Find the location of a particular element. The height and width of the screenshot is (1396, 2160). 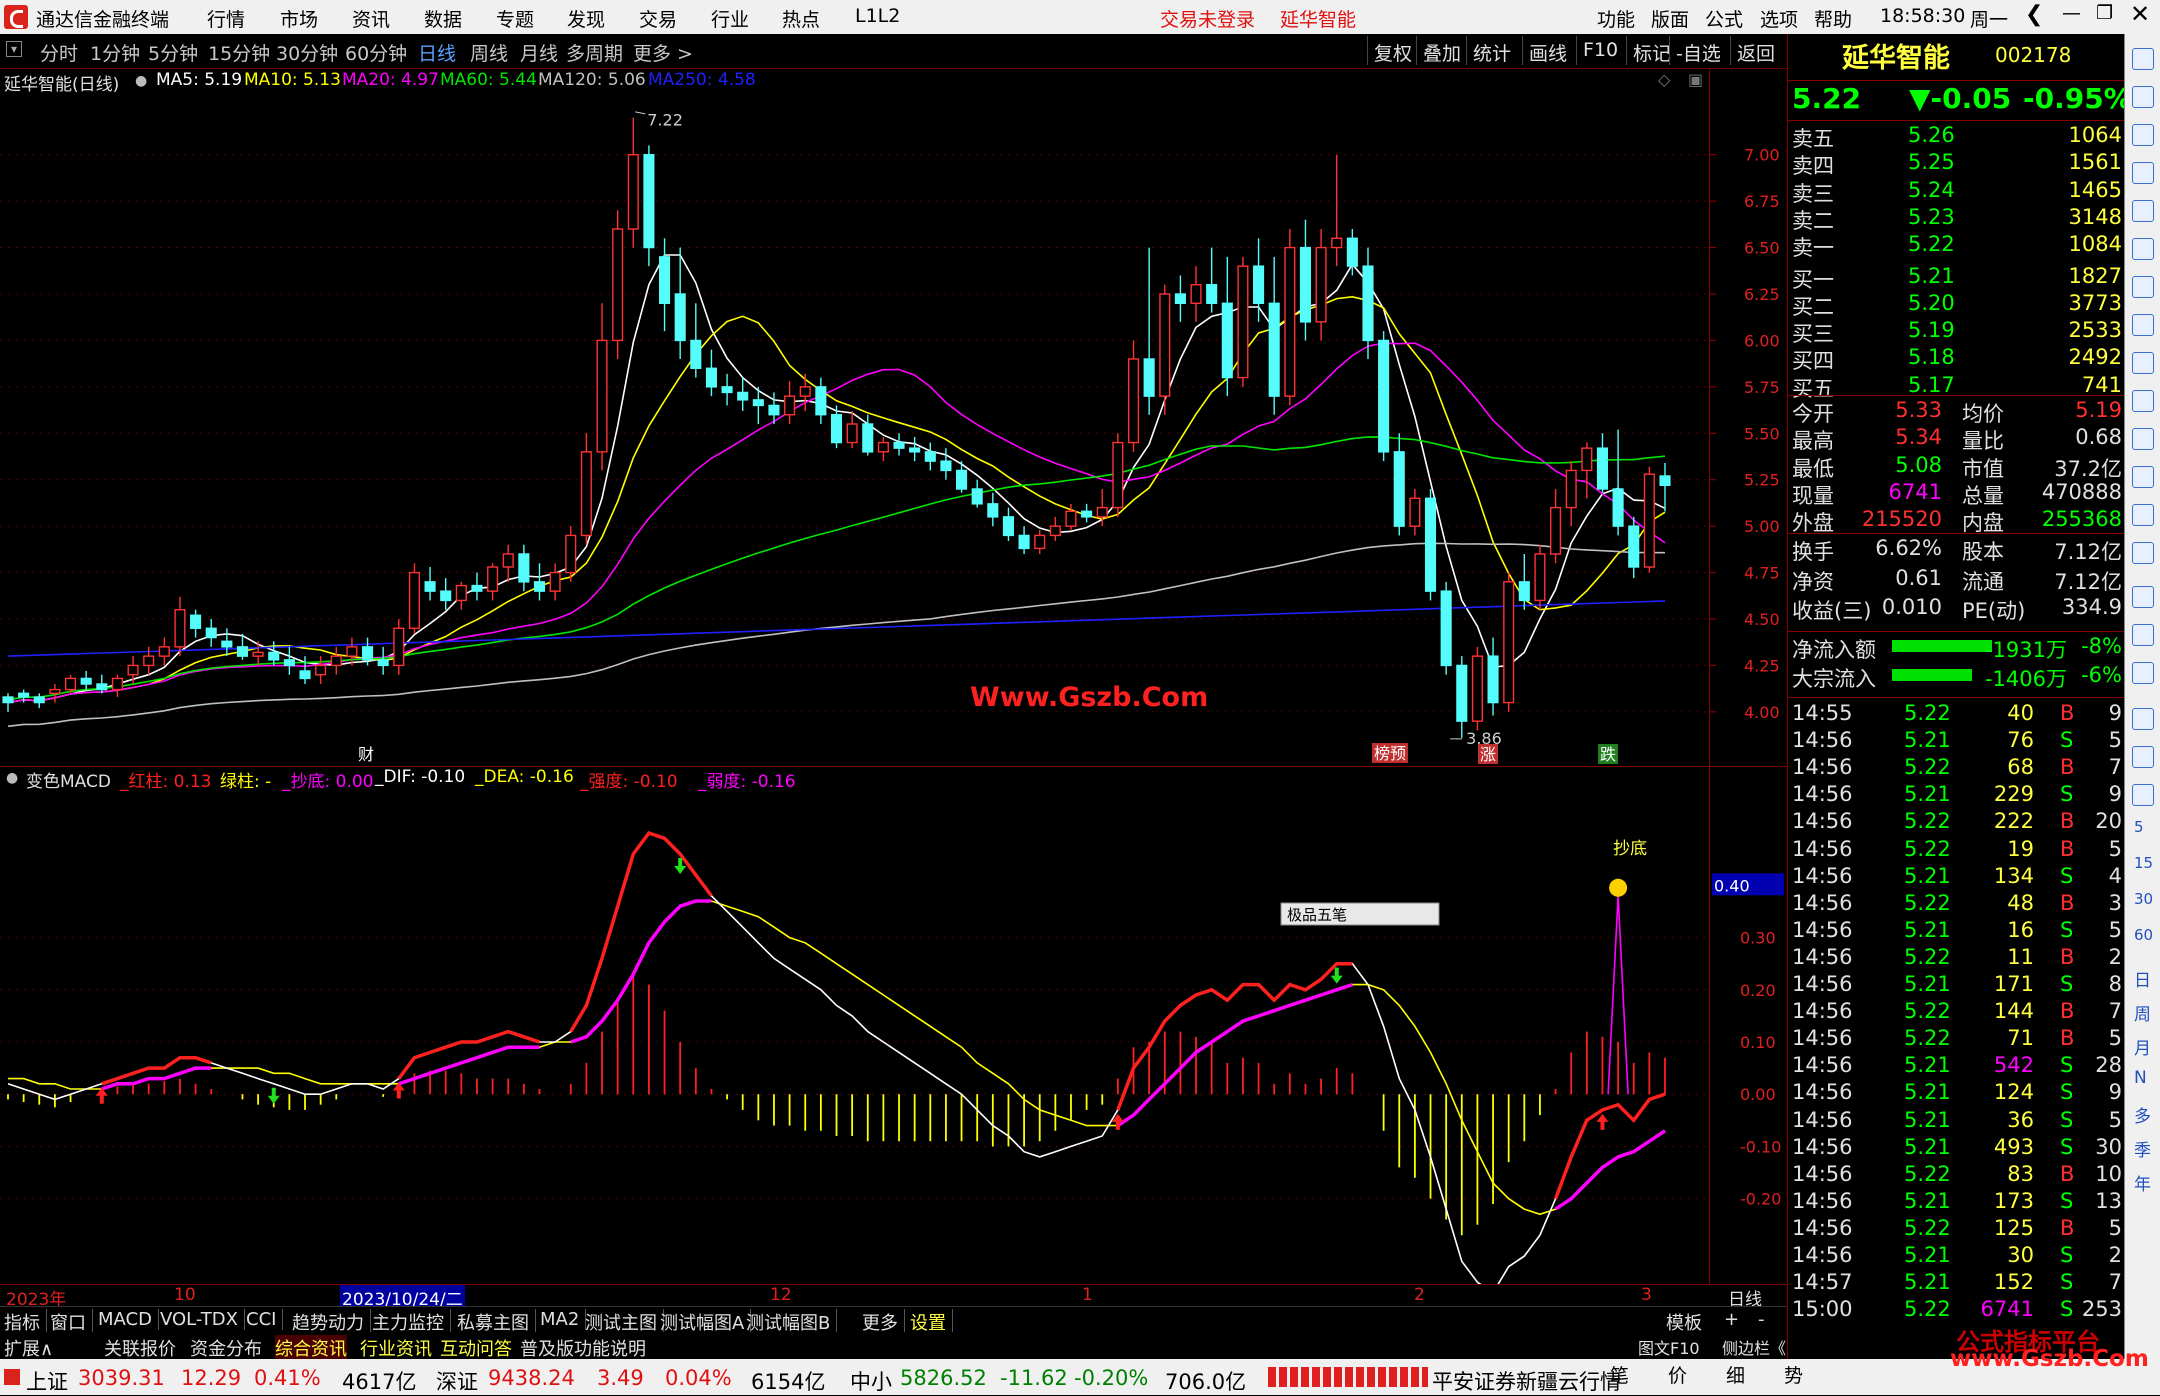

period-shortcut: 月 is located at coordinates (2142, 1046).